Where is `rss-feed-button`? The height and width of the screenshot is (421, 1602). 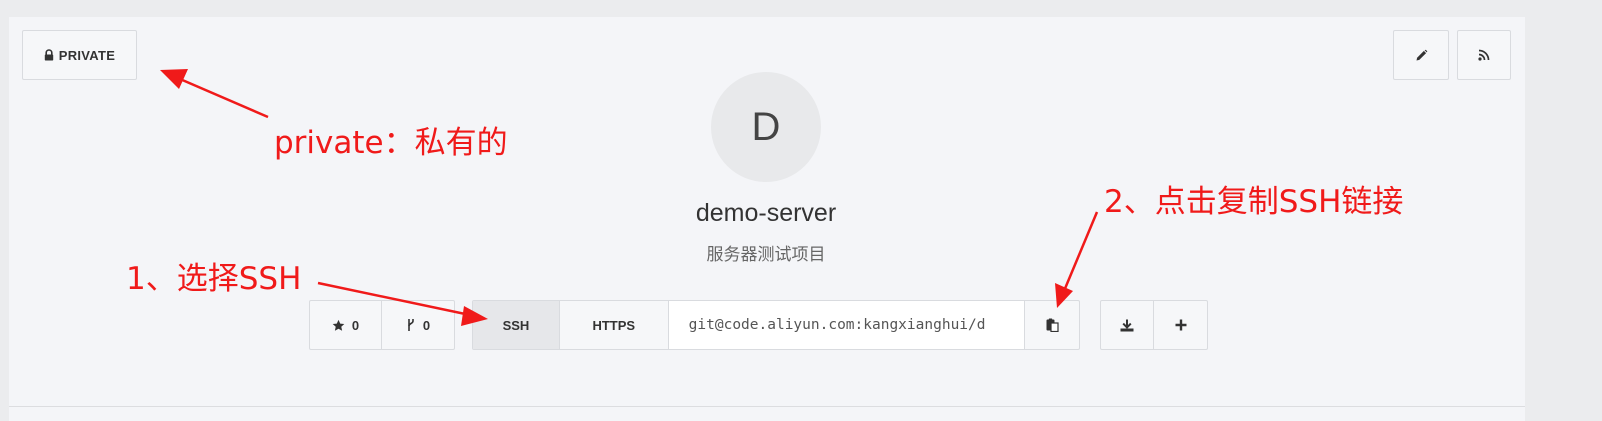 rss-feed-button is located at coordinates (1484, 55).